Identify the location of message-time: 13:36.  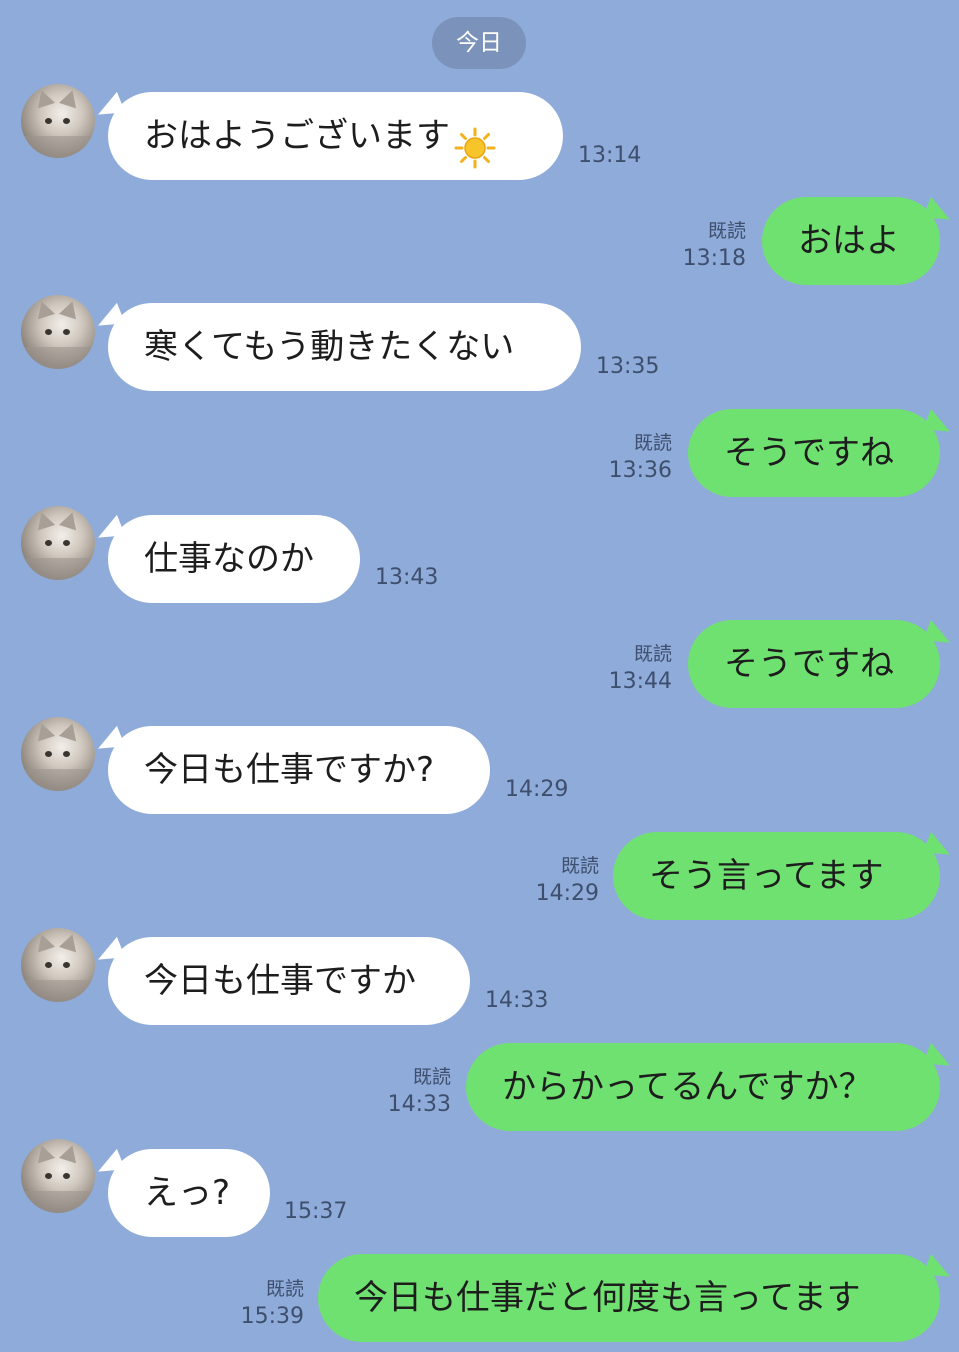
(640, 470).